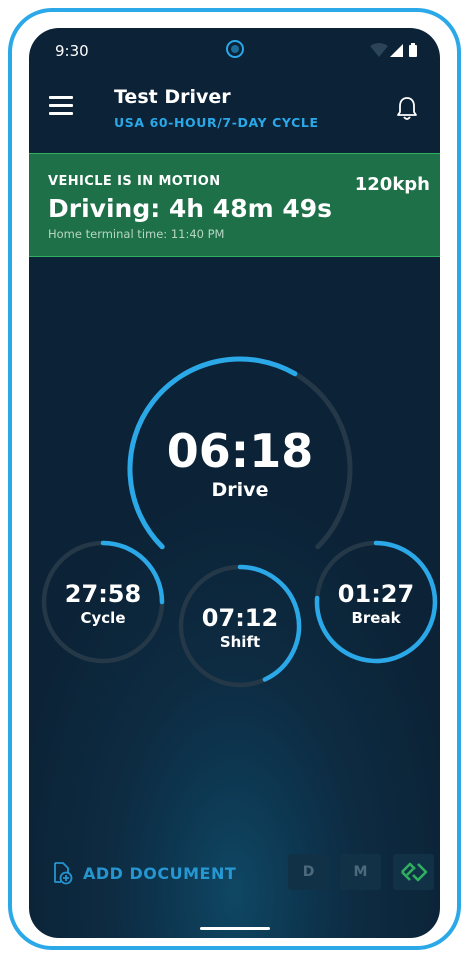 The width and height of the screenshot is (469, 958). I want to click on add-document-button: ADD DOCUMENT, so click(143, 873).